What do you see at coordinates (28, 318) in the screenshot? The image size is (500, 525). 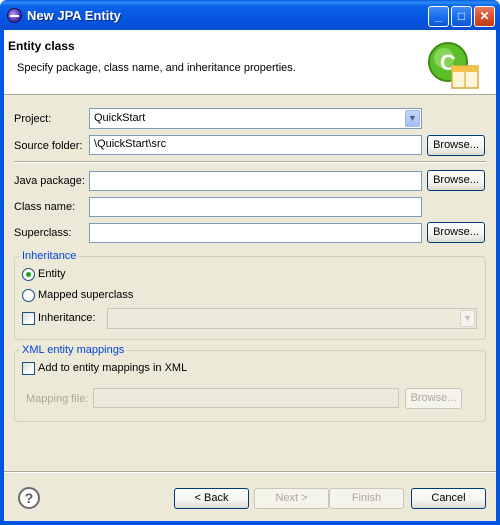 I see `inheritance-checkbox` at bounding box center [28, 318].